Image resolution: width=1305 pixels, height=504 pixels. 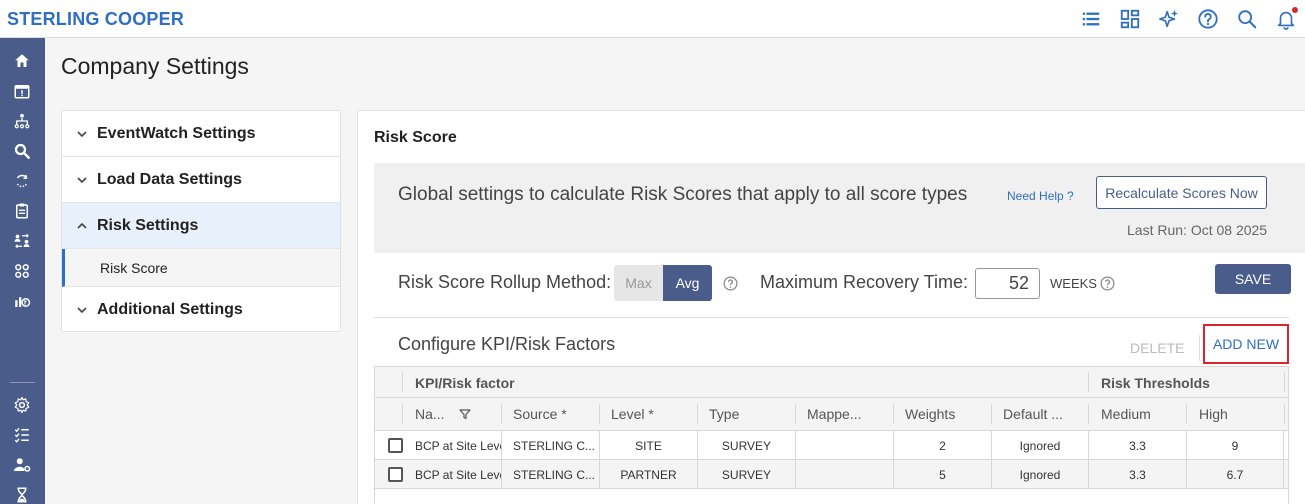 What do you see at coordinates (22, 91) in the screenshot?
I see `calendar-alert-icon` at bounding box center [22, 91].